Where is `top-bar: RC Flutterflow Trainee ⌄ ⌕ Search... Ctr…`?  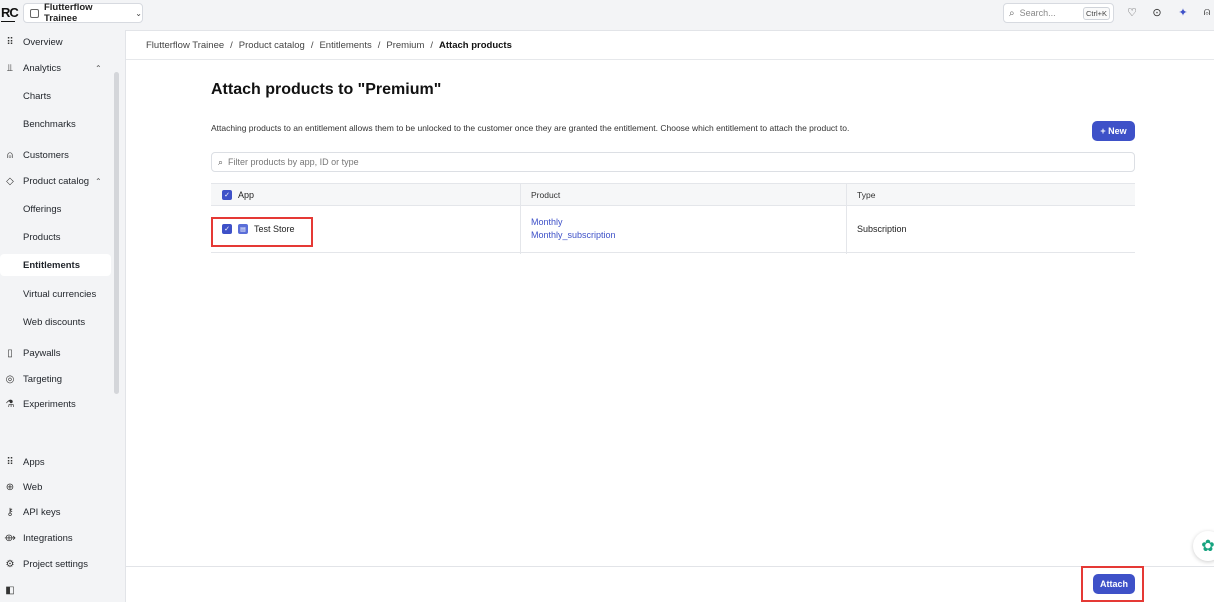
top-bar: RC Flutterflow Trainee ⌄ ⌕ Search... Ctr… is located at coordinates (607, 13).